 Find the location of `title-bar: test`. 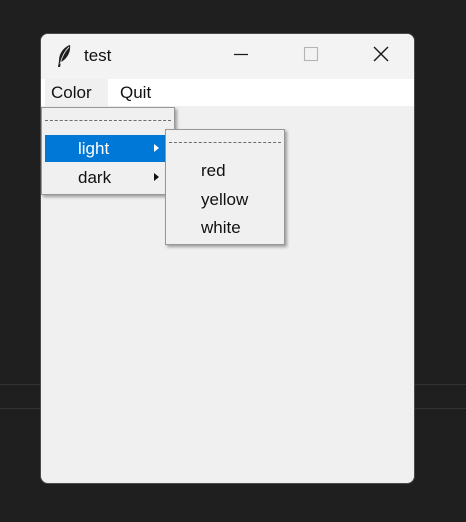

title-bar: test is located at coordinates (227, 56).